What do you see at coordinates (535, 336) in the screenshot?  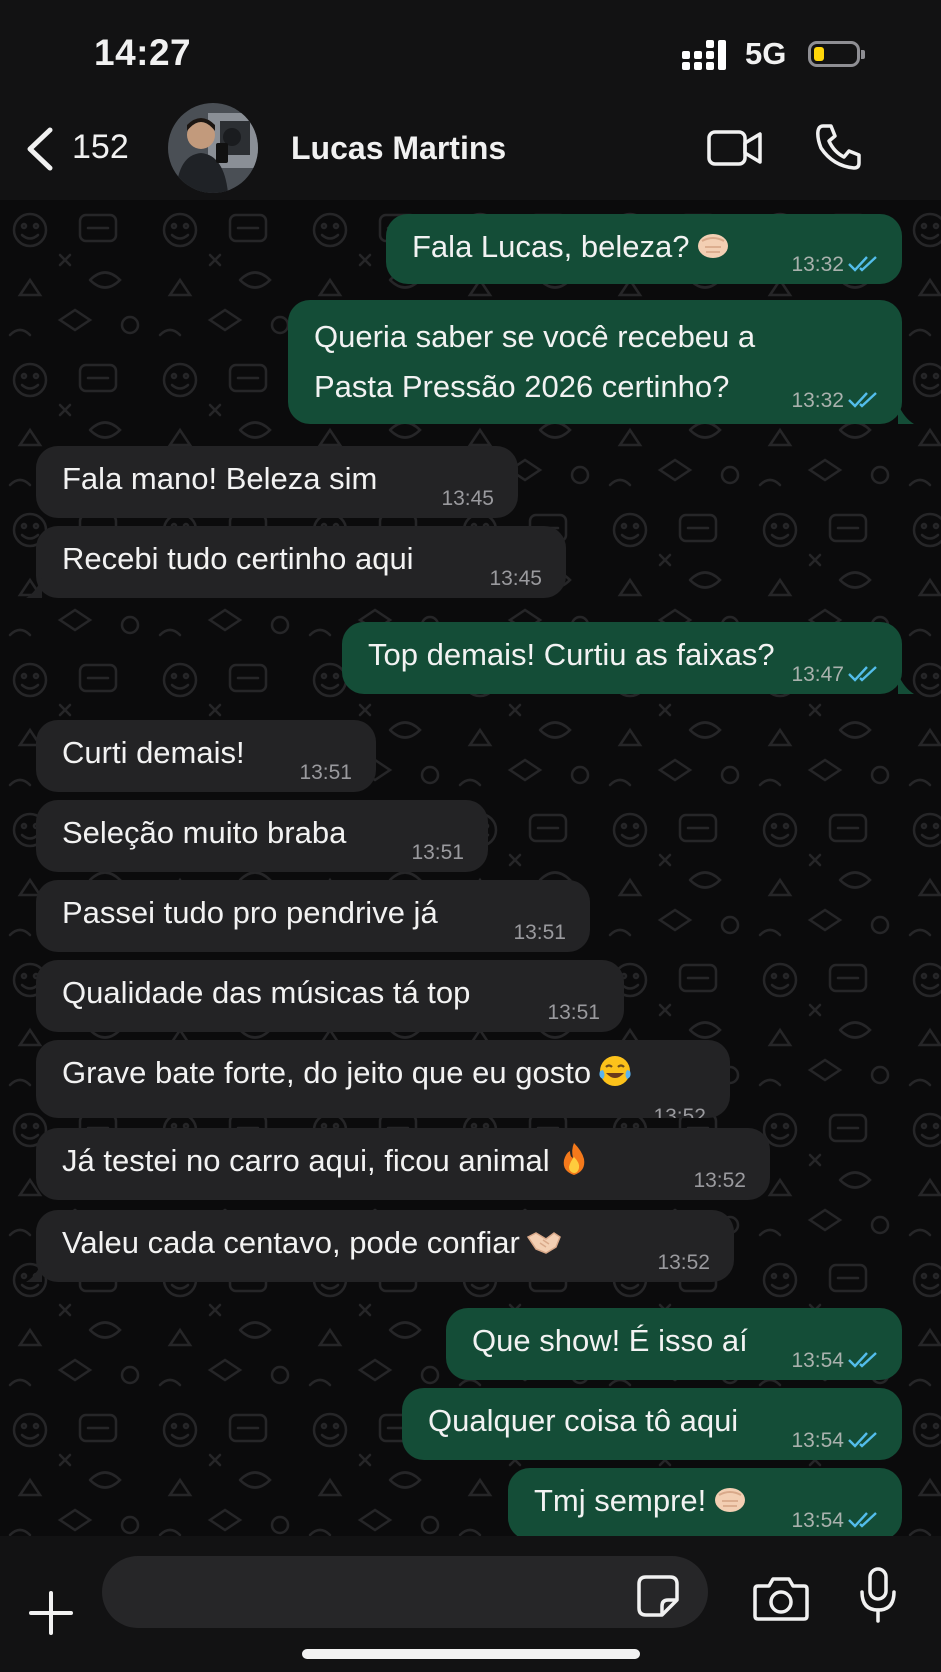 I see `message-text-line-1: Queria saber se você recebeu a` at bounding box center [535, 336].